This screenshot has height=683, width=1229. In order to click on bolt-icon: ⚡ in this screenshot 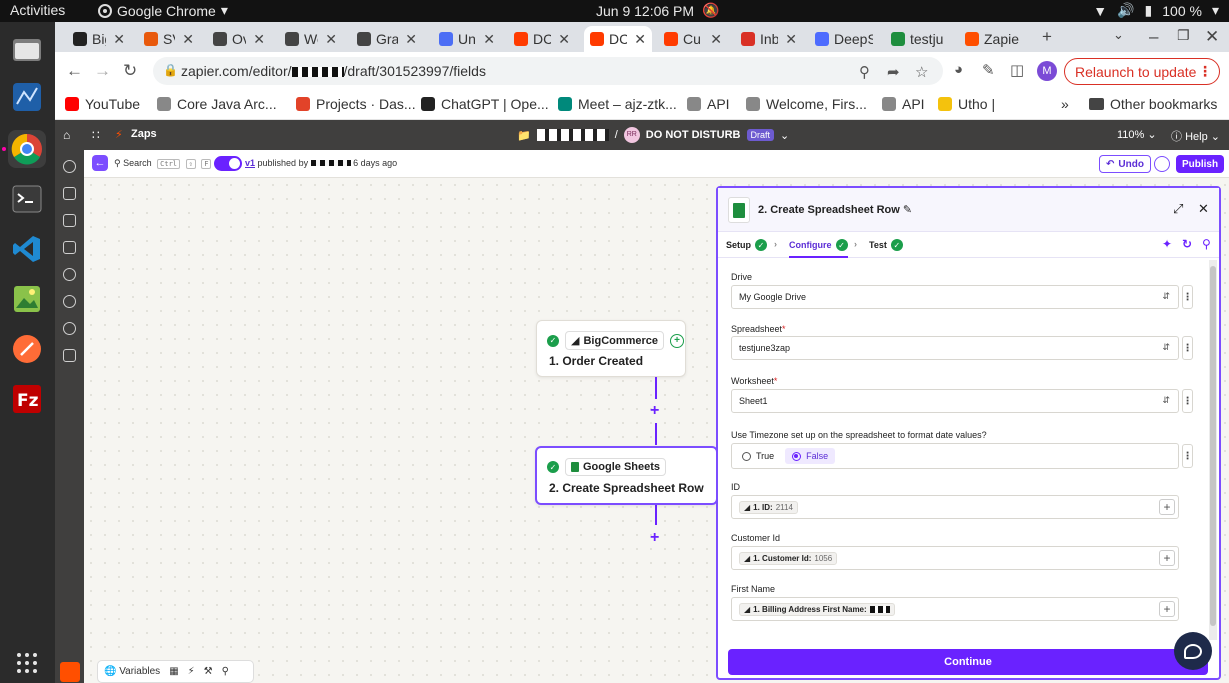, I will do `click(191, 671)`.